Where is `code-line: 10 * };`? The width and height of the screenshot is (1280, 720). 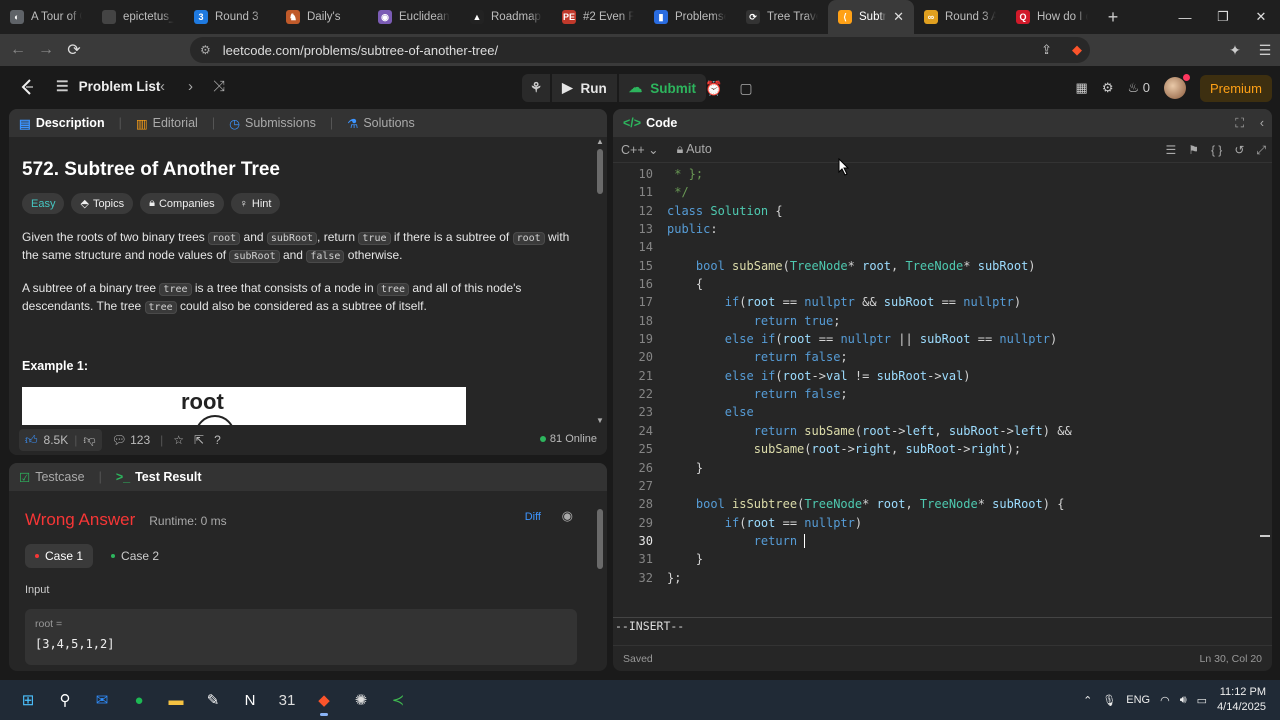
code-line: 10 * }; is located at coordinates (935, 174).